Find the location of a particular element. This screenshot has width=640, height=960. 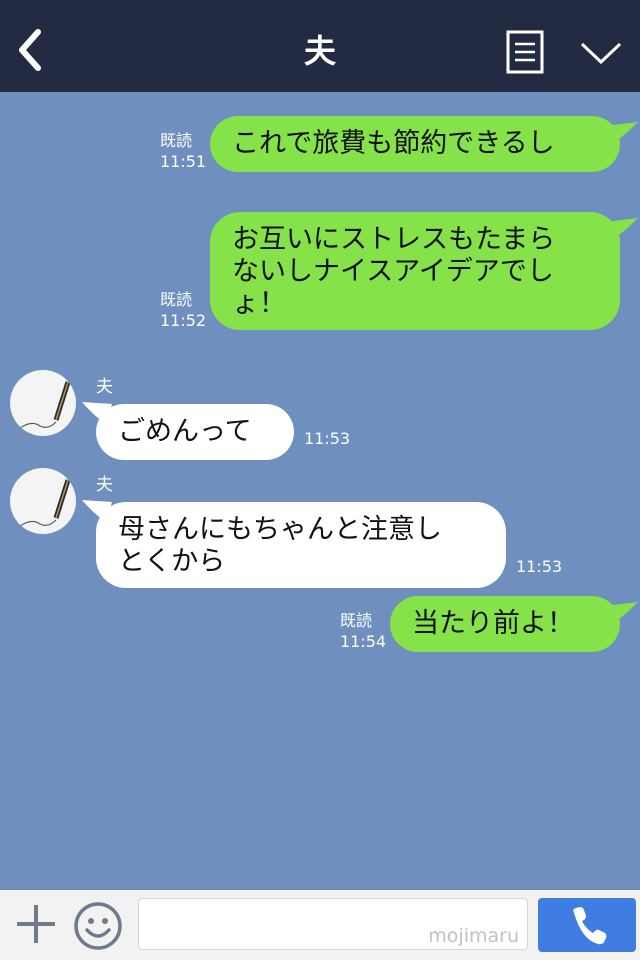

message-meta: 既読 11:51 is located at coordinates (183, 151).